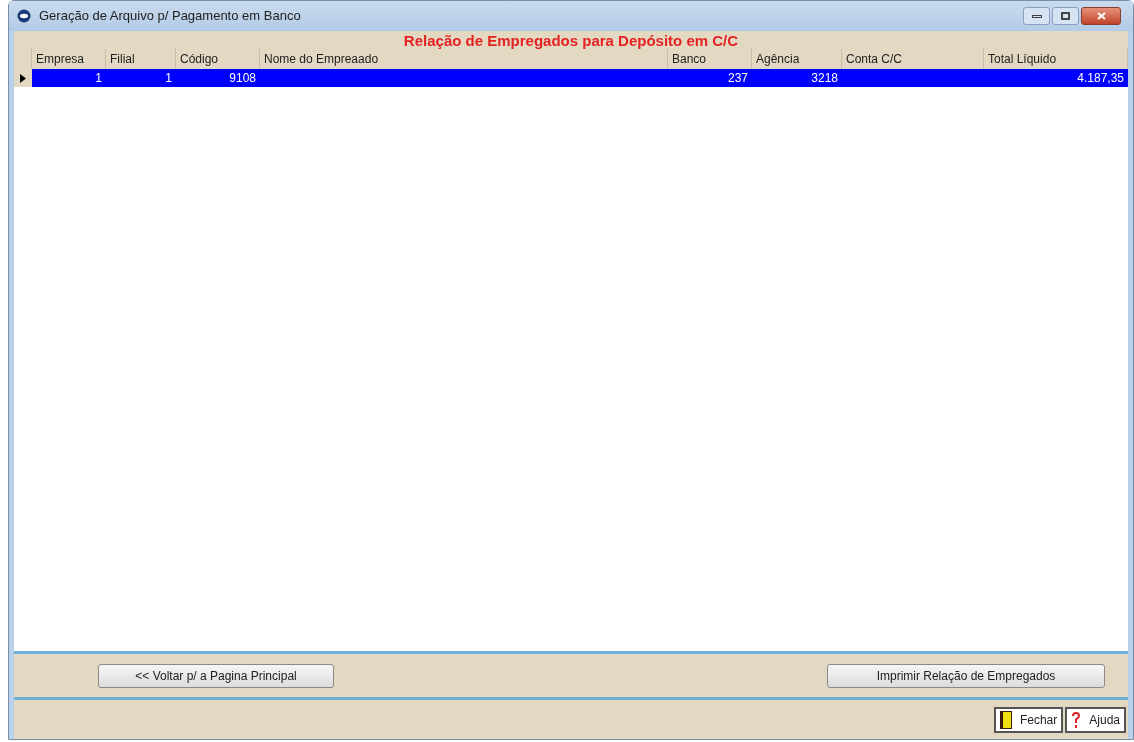 The height and width of the screenshot is (742, 1134). Describe the element at coordinates (23, 78) in the screenshot. I see `row-pointer-icon` at that location.